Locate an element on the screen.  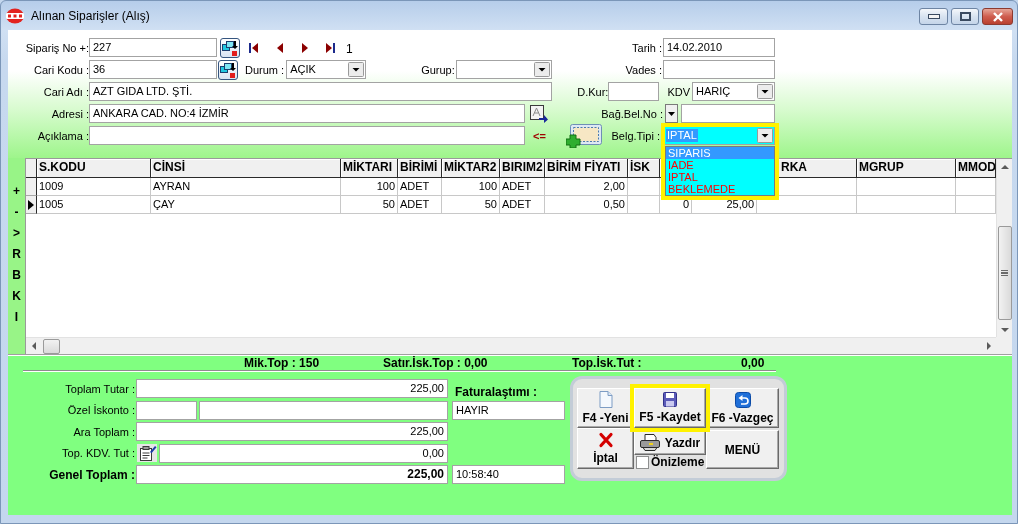
linked-doc-dropdown-button is located at coordinates (671, 113).